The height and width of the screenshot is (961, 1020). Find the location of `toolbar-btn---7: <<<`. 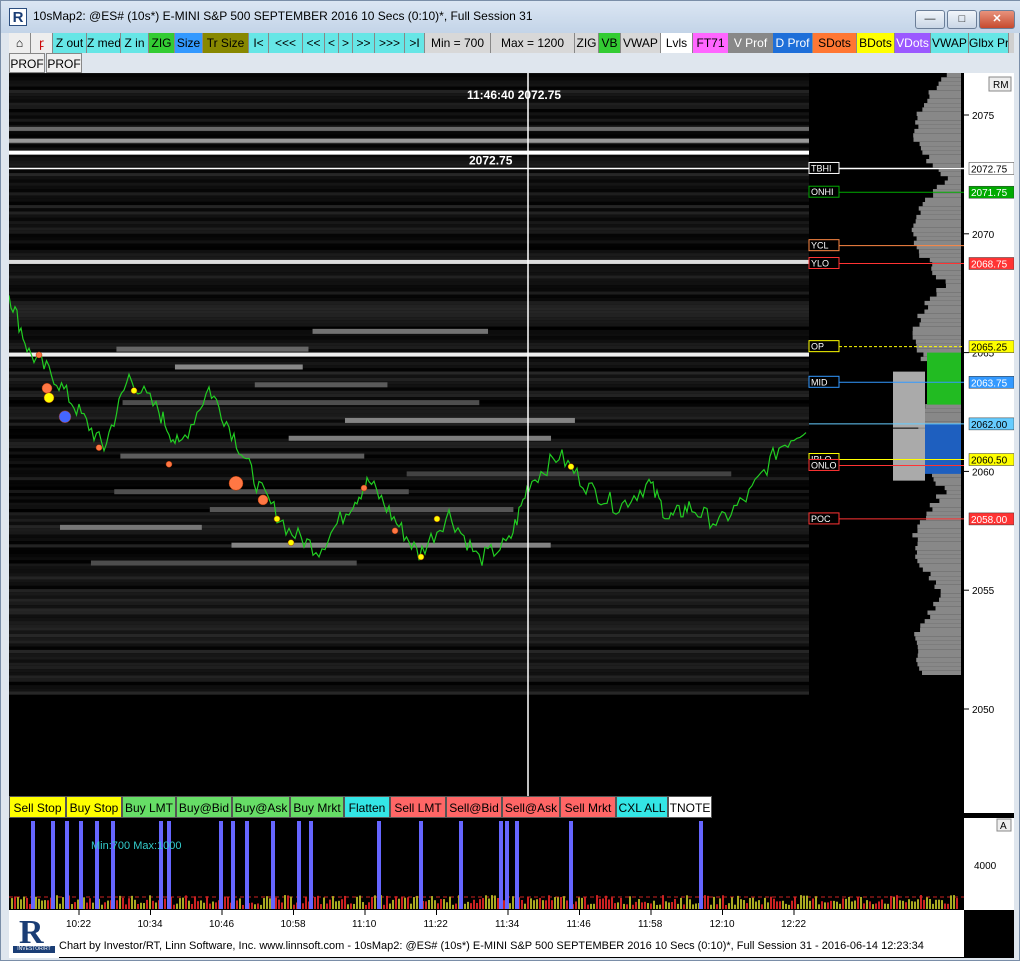

toolbar-btn---7: <<< is located at coordinates (286, 43).